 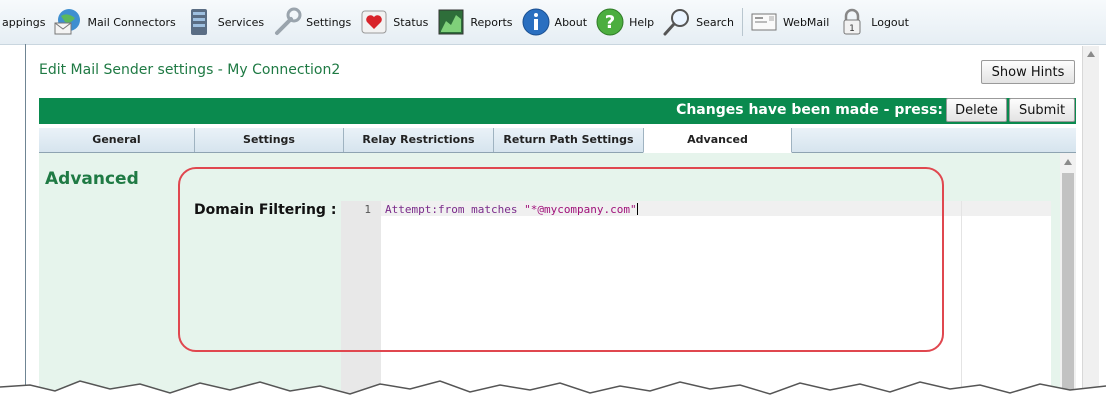 I want to click on toolbar-item-logout: 1 Logout, so click(x=873, y=22).